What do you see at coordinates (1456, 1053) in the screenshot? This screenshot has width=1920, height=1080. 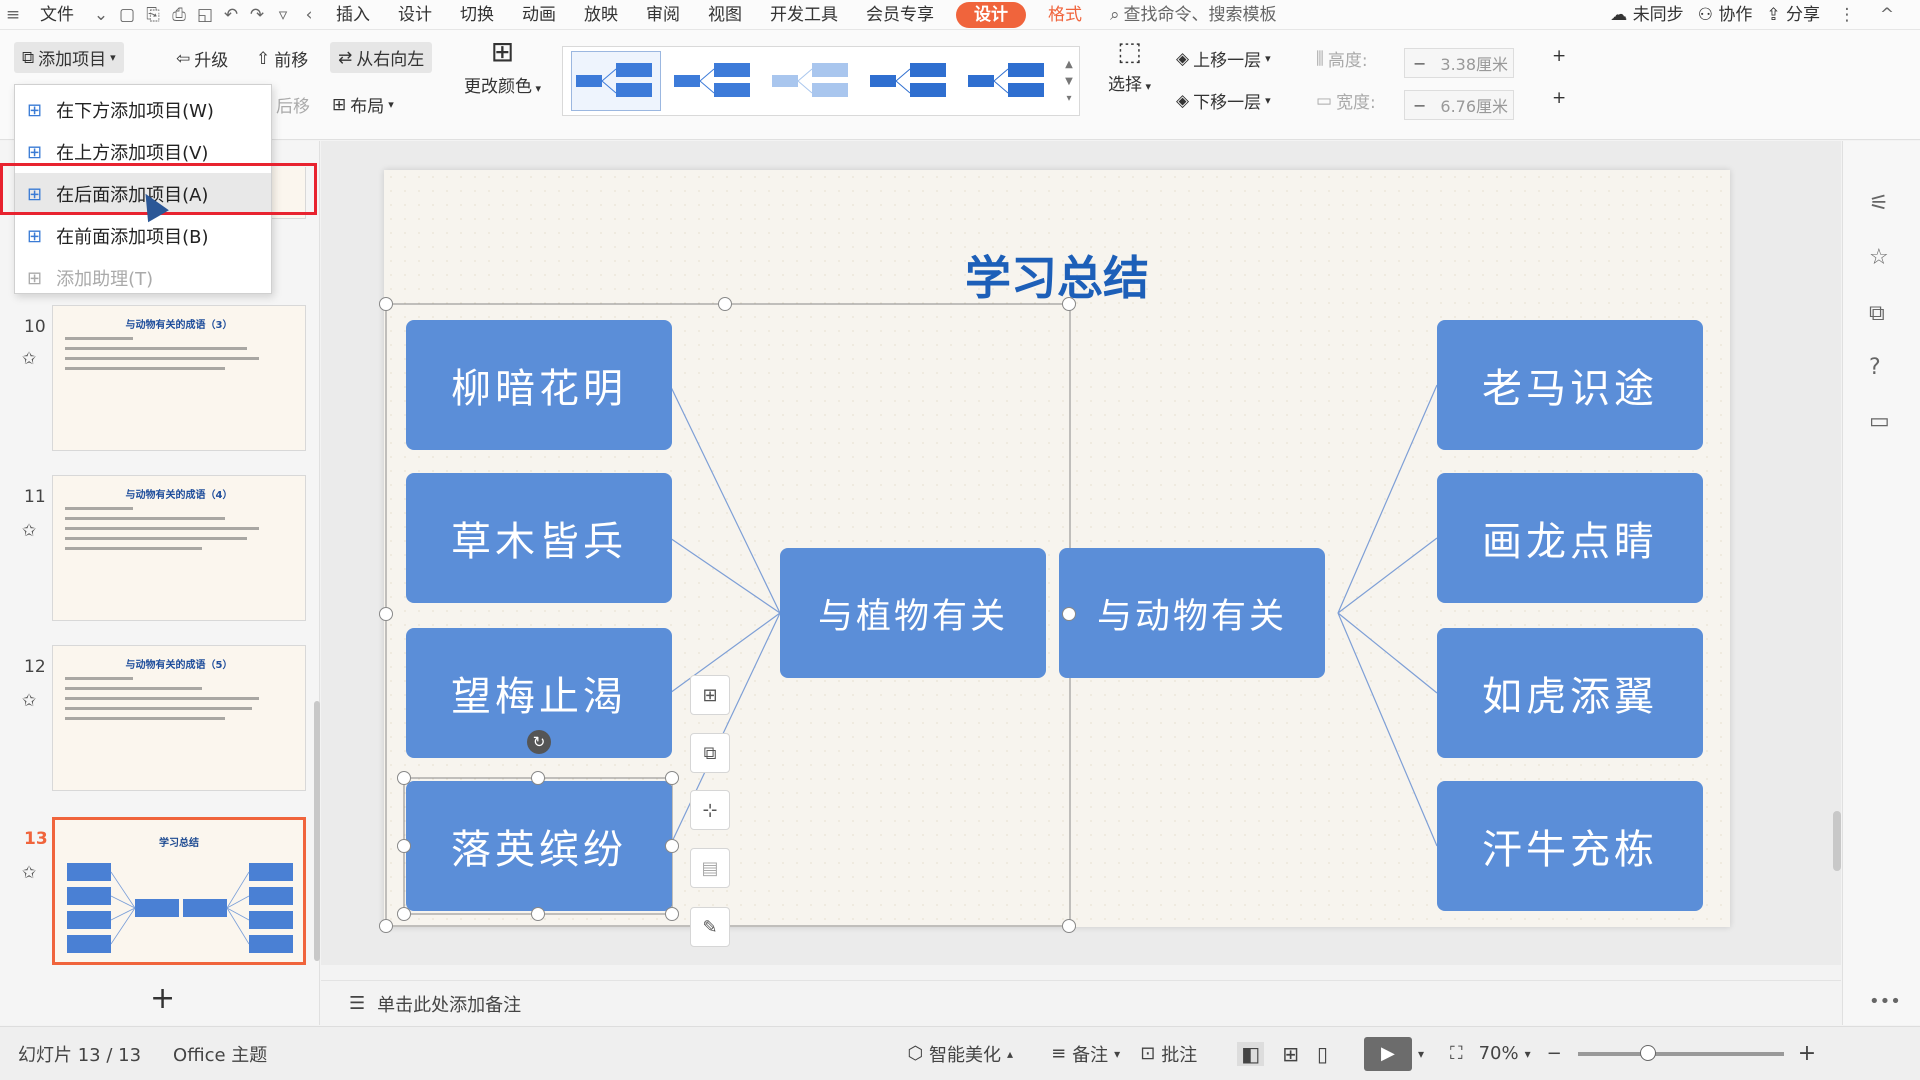 I see `fit-window-icon: ⛶` at bounding box center [1456, 1053].